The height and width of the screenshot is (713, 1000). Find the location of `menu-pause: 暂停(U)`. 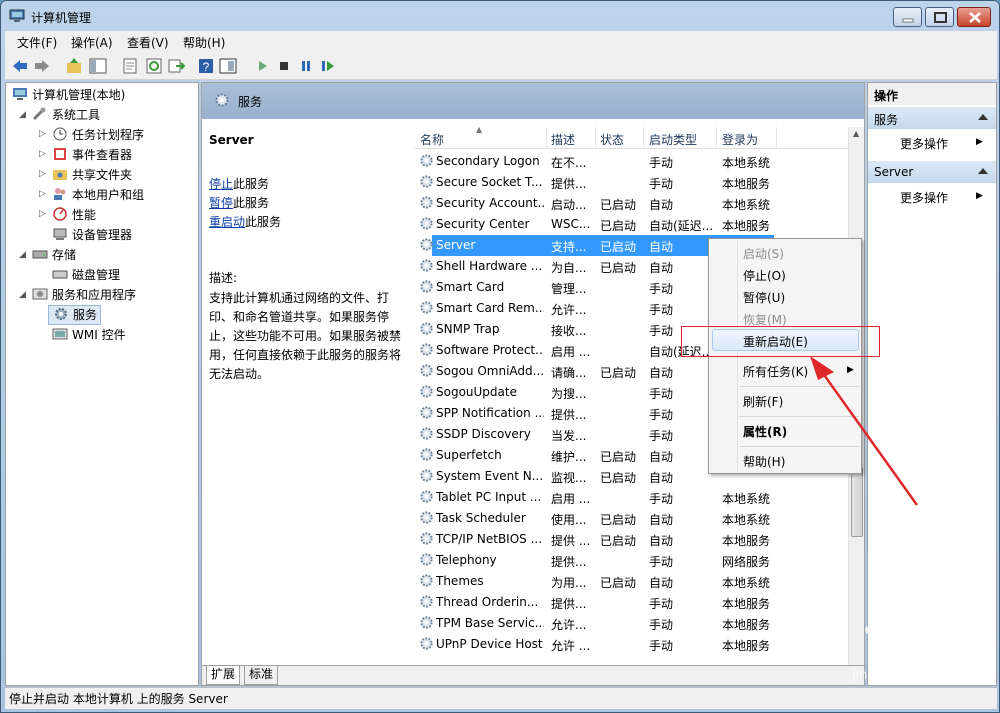

menu-pause: 暂停(U) is located at coordinates (764, 297).